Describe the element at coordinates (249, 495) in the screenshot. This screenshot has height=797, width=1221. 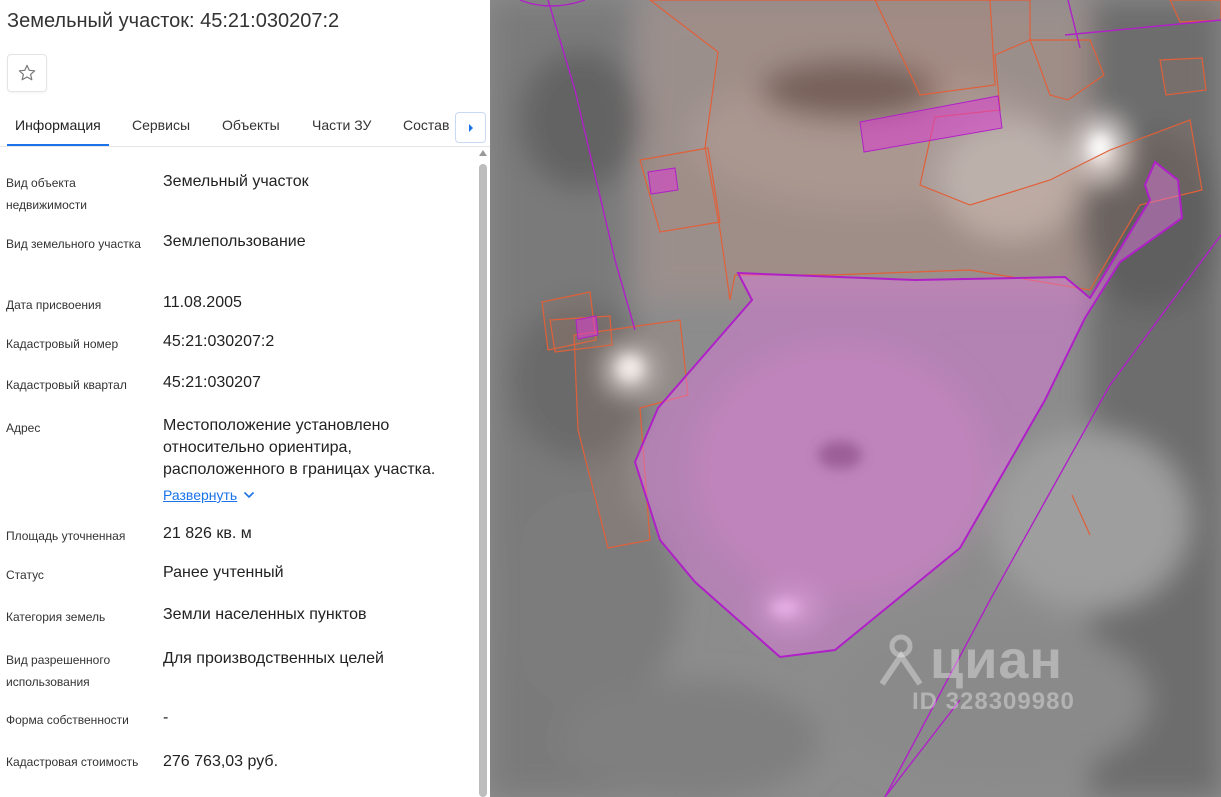
I see `chevron-down-icon` at that location.